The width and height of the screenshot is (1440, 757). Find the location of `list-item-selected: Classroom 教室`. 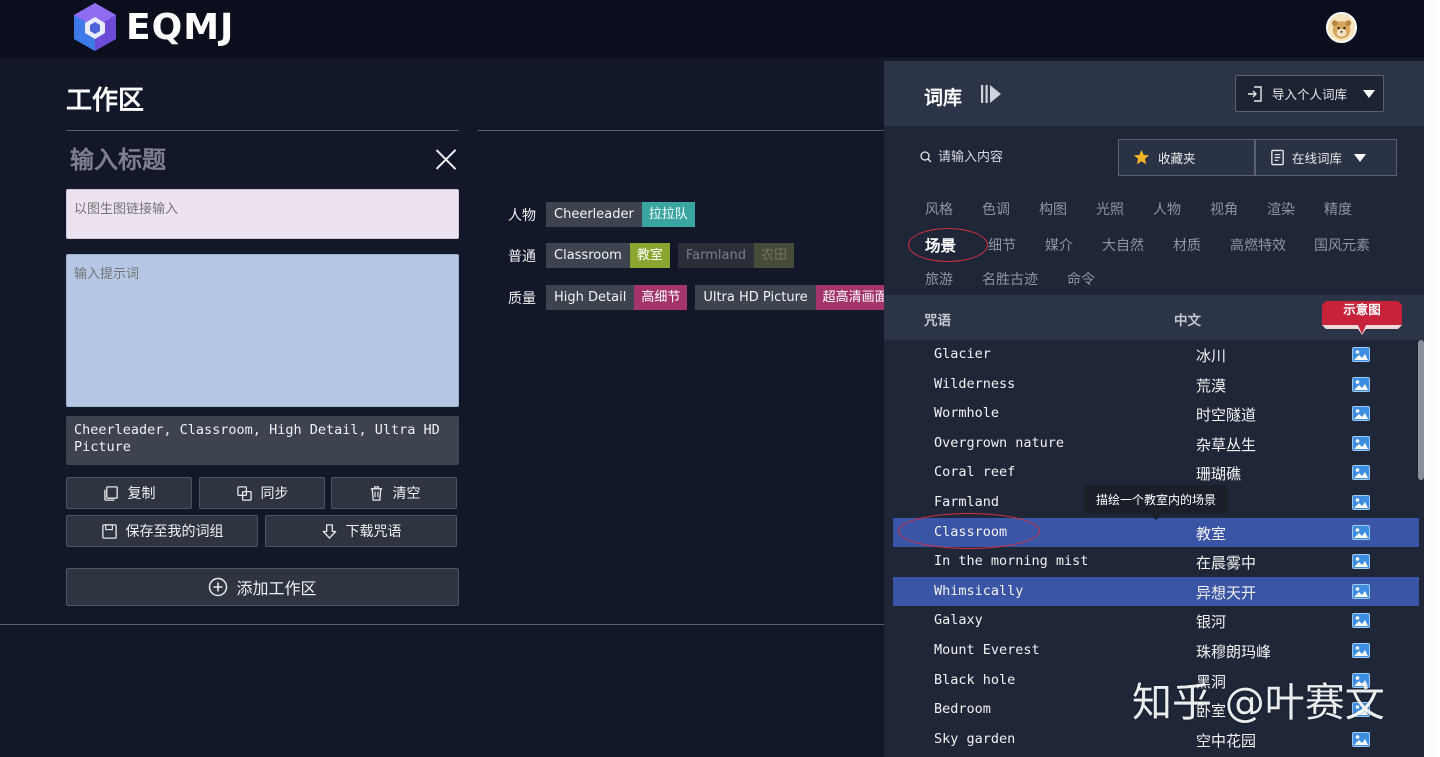

list-item-selected: Classroom 教室 is located at coordinates (1156, 532).